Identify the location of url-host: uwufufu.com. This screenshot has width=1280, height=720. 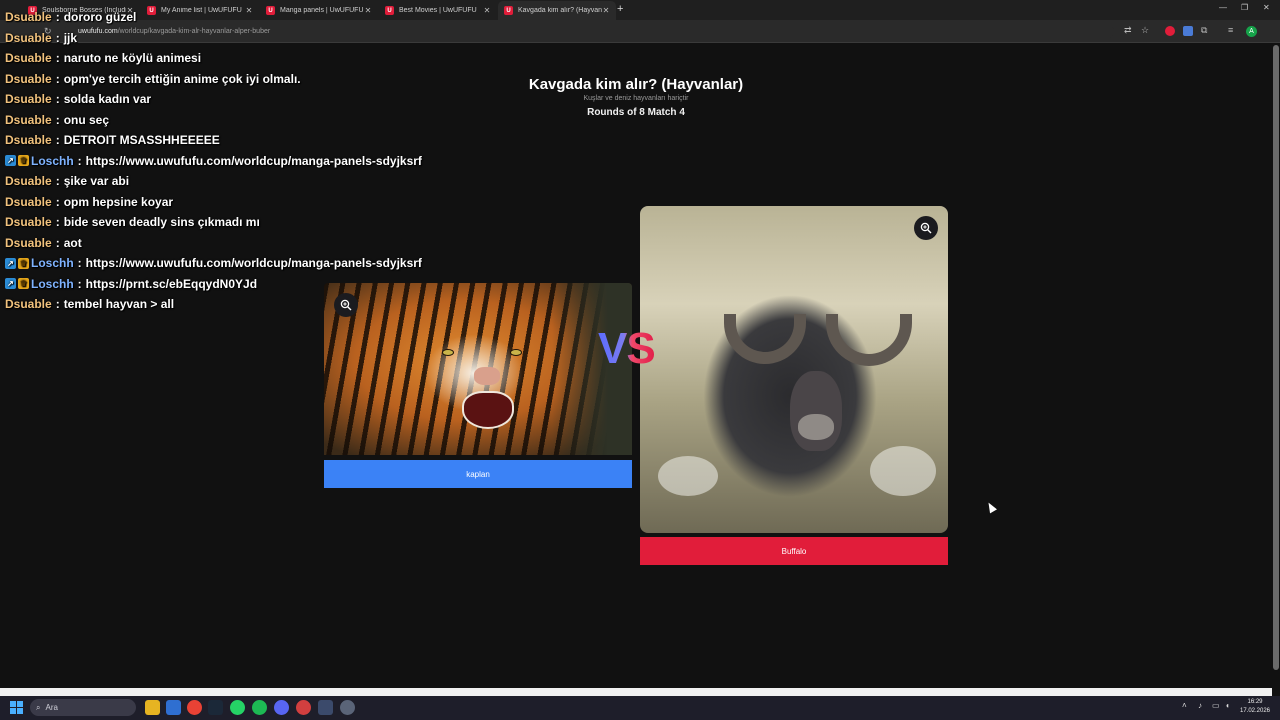
(98, 31).